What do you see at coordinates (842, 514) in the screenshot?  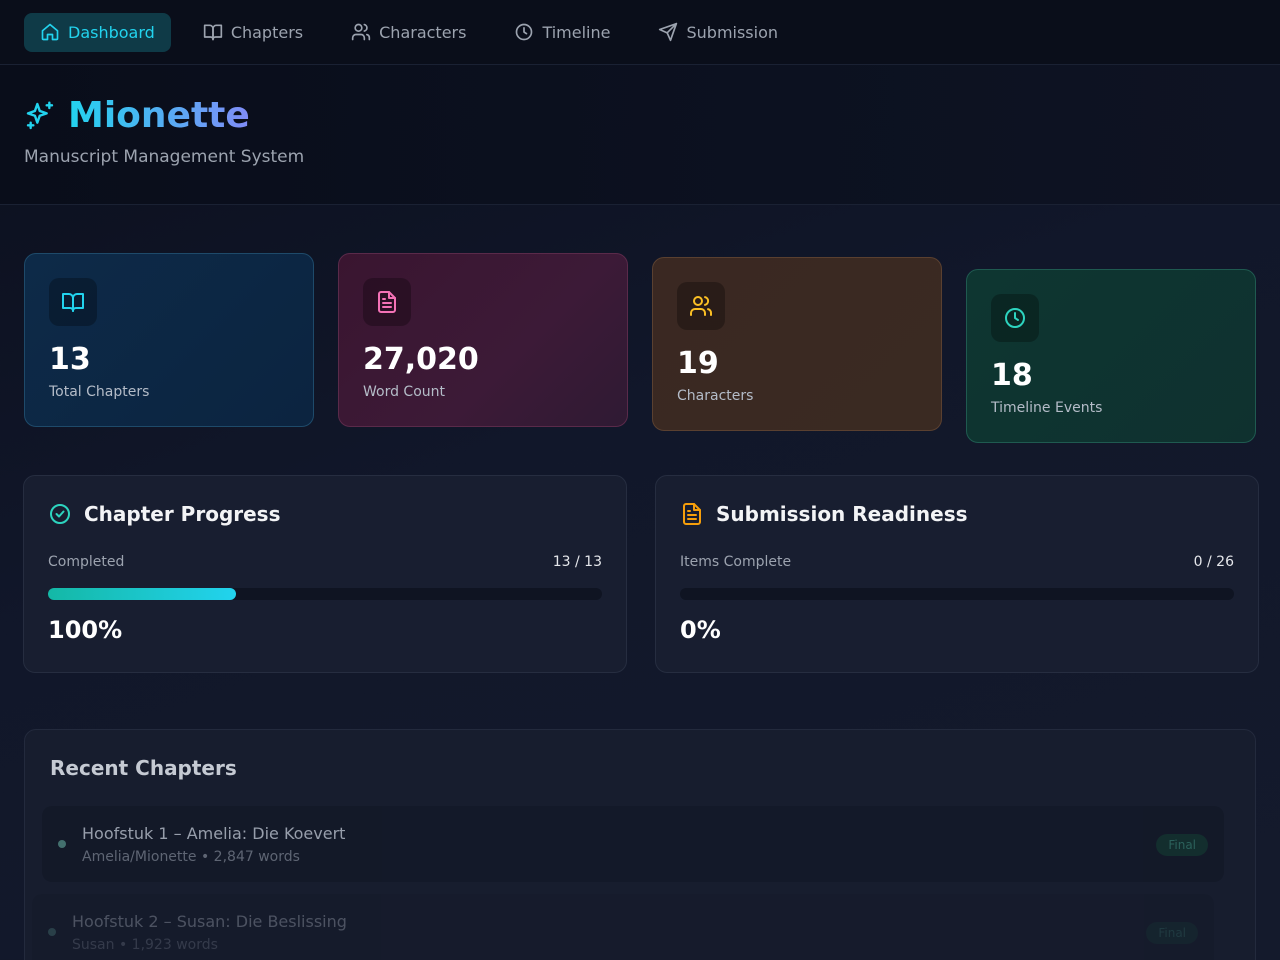 I see `panel-title: Submission Readiness` at bounding box center [842, 514].